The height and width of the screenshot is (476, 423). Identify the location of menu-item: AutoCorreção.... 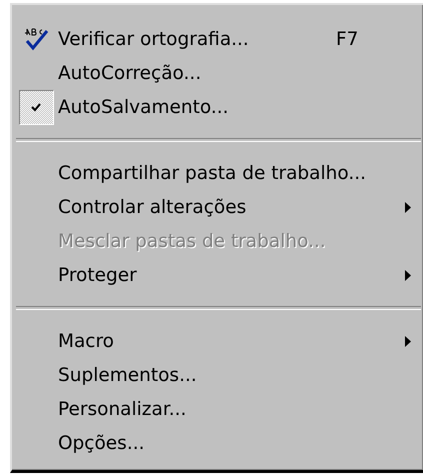
(218, 73).